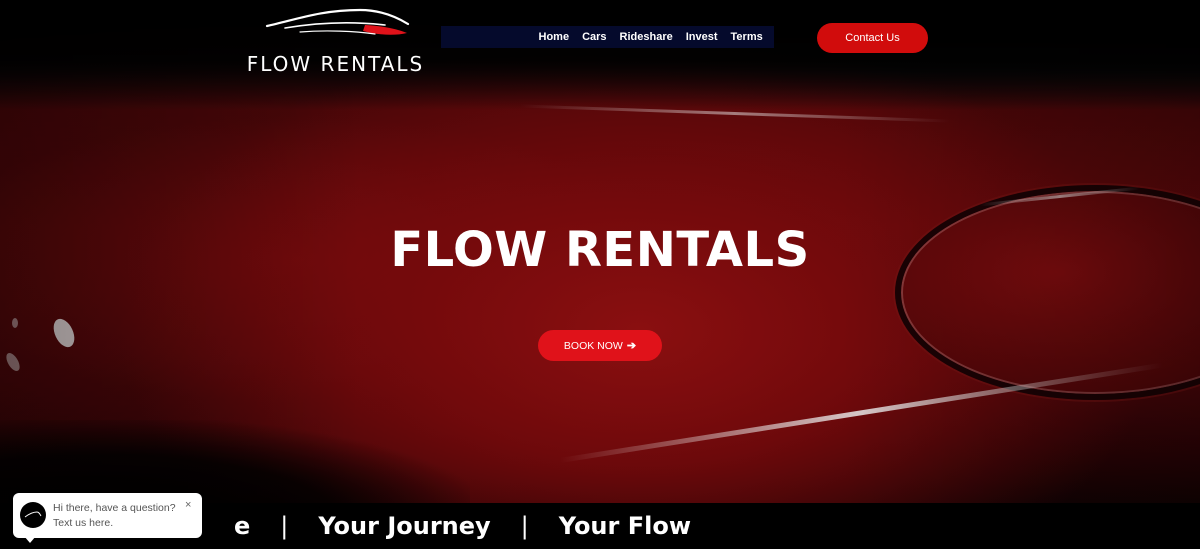 The width and height of the screenshot is (1200, 549). I want to click on chat-avatar, so click(33, 515).